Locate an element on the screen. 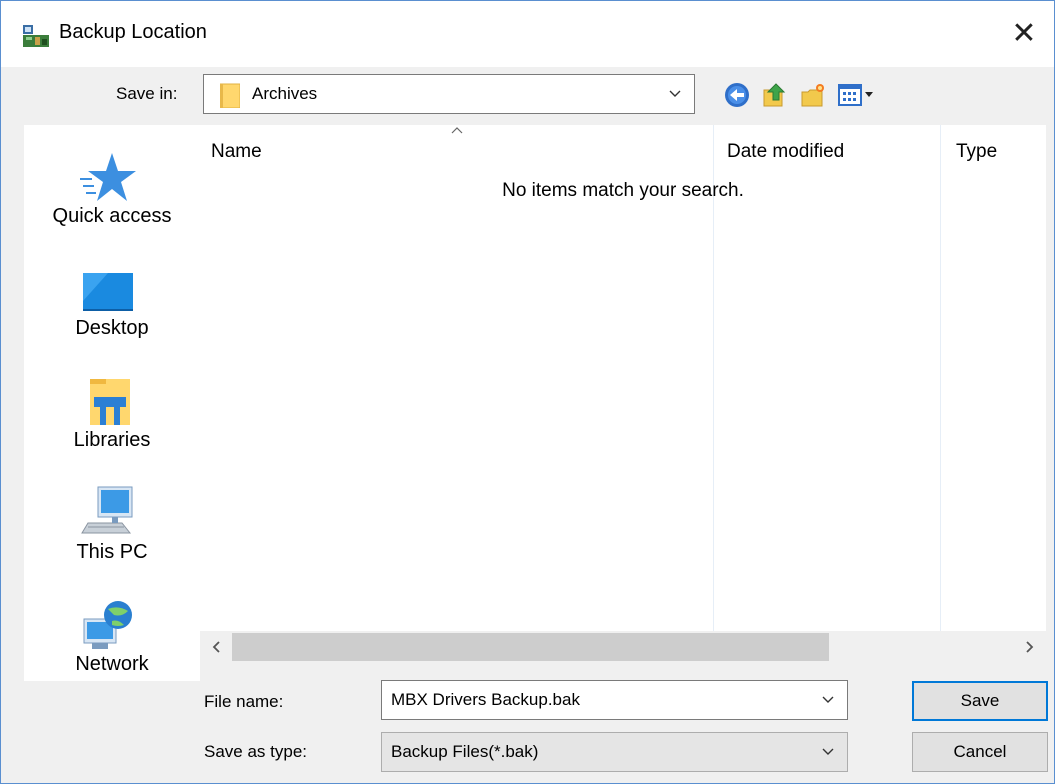  place-desktop: Desktop is located at coordinates (112, 293).